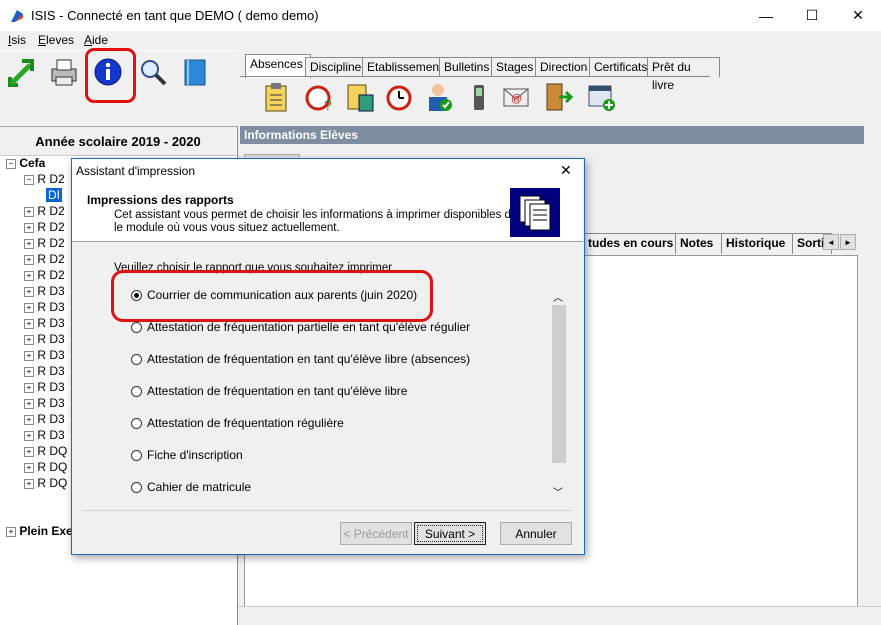 The image size is (881, 625). What do you see at coordinates (848, 242) in the screenshot?
I see `tabs-scroll-right-button: ►` at bounding box center [848, 242].